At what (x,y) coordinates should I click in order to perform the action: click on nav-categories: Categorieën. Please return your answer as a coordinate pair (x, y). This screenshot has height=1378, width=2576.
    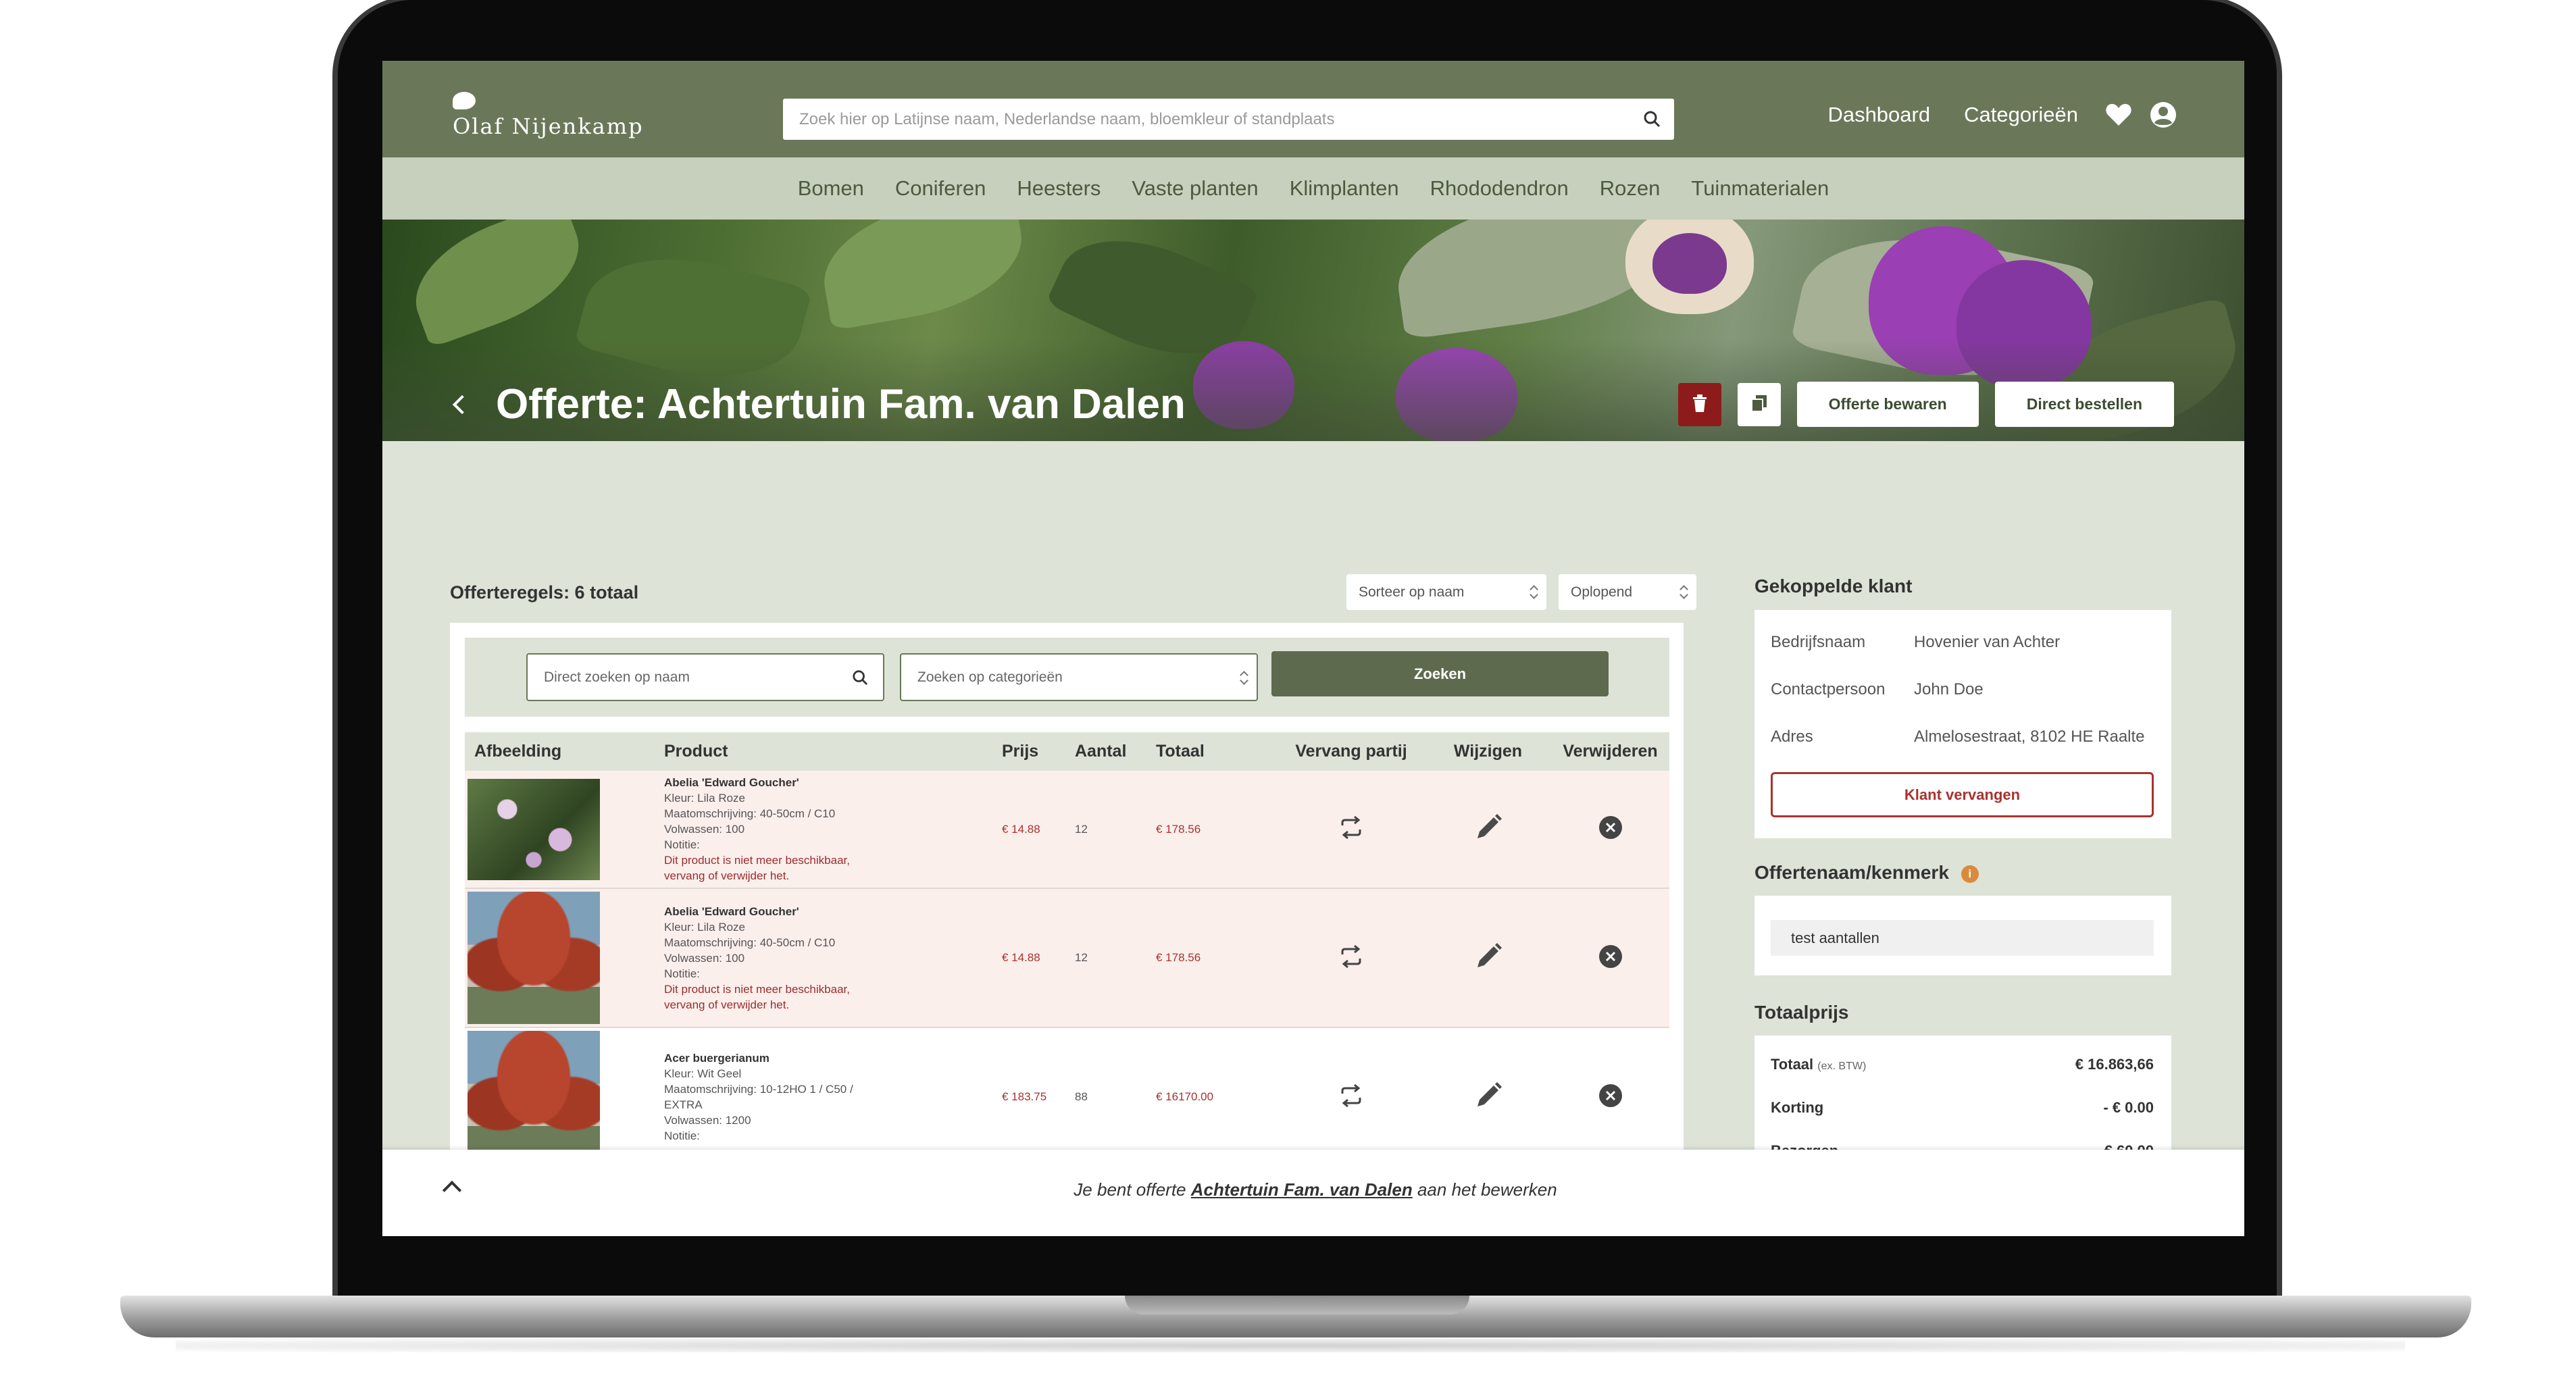
    Looking at the image, I should click on (2021, 115).